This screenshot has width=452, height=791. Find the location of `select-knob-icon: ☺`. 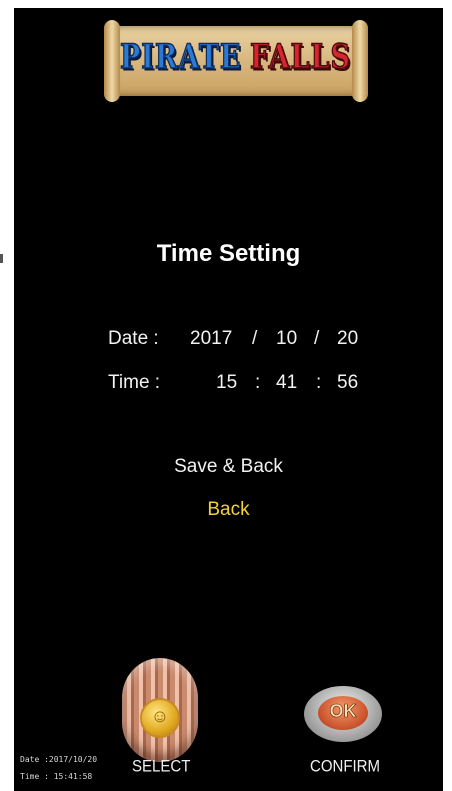

select-knob-icon: ☺ is located at coordinates (160, 710).